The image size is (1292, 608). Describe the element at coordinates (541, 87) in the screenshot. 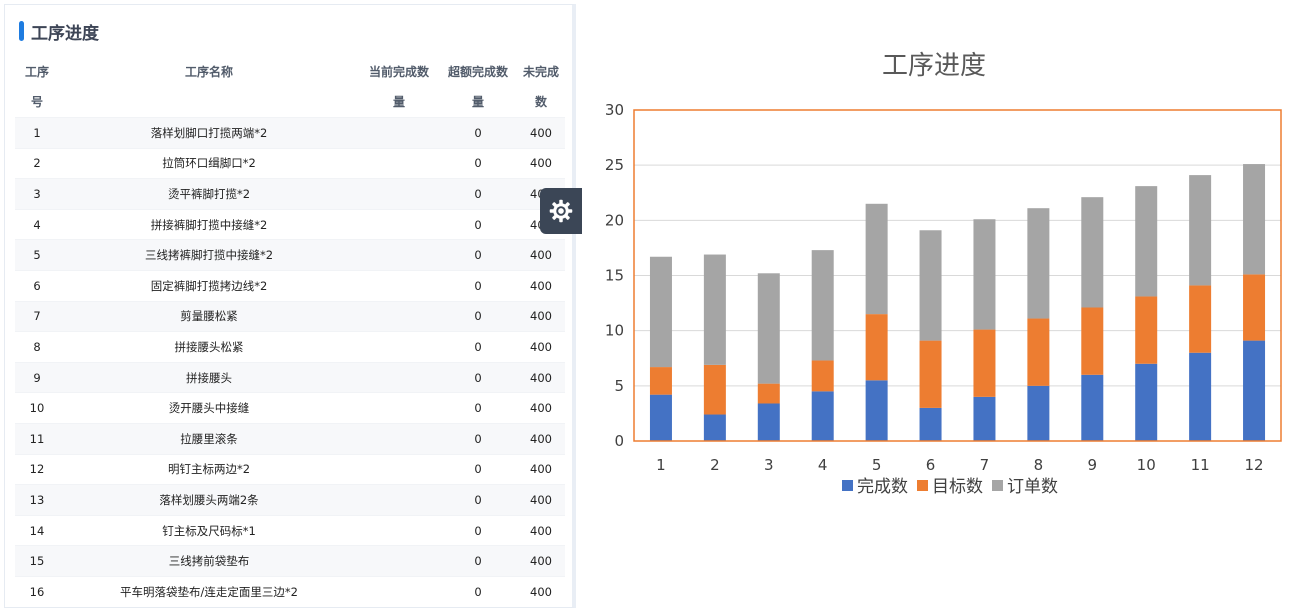

I see `col-header-unfinished: 未完成数` at that location.